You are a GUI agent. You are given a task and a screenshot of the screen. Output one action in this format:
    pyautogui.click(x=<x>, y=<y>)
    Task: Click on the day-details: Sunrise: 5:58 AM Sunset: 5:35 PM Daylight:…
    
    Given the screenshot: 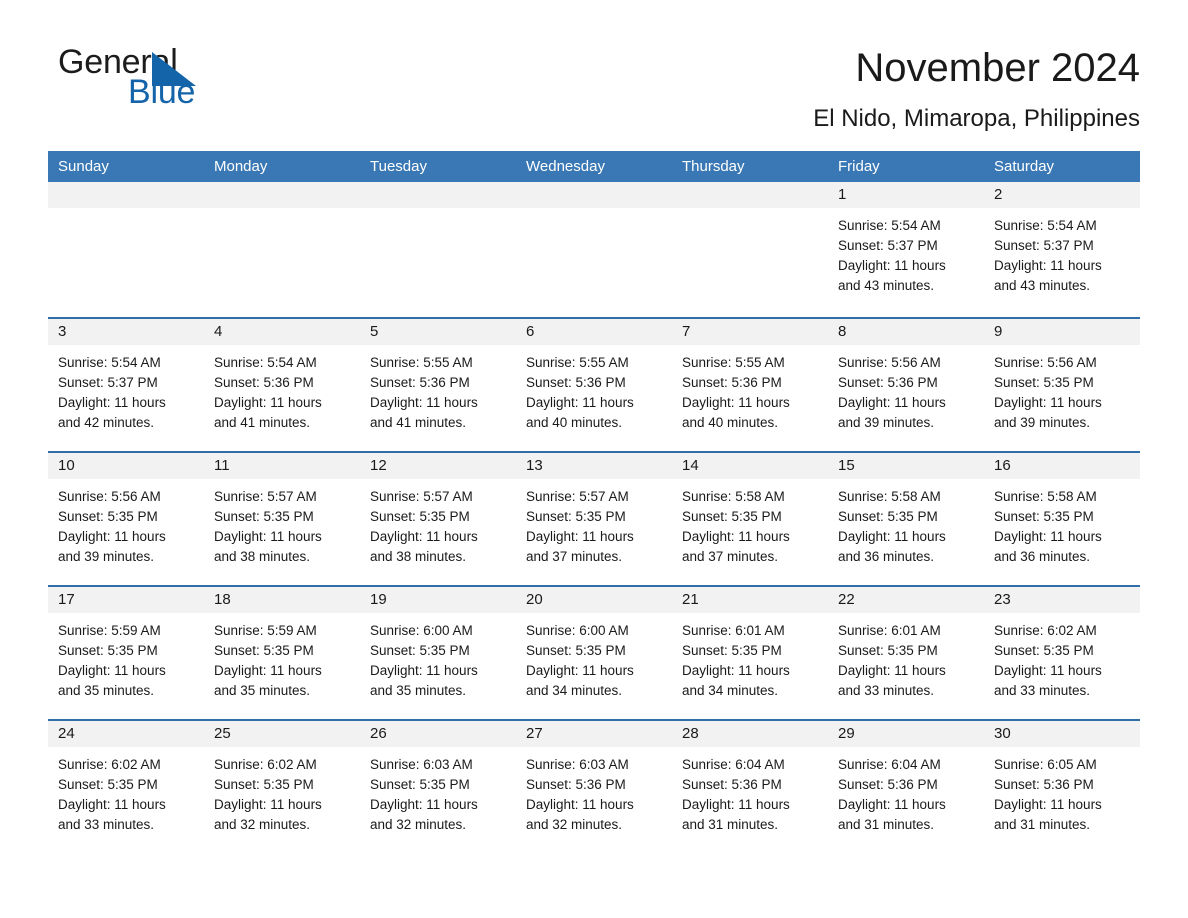 What is the action you would take?
    pyautogui.click(x=750, y=523)
    